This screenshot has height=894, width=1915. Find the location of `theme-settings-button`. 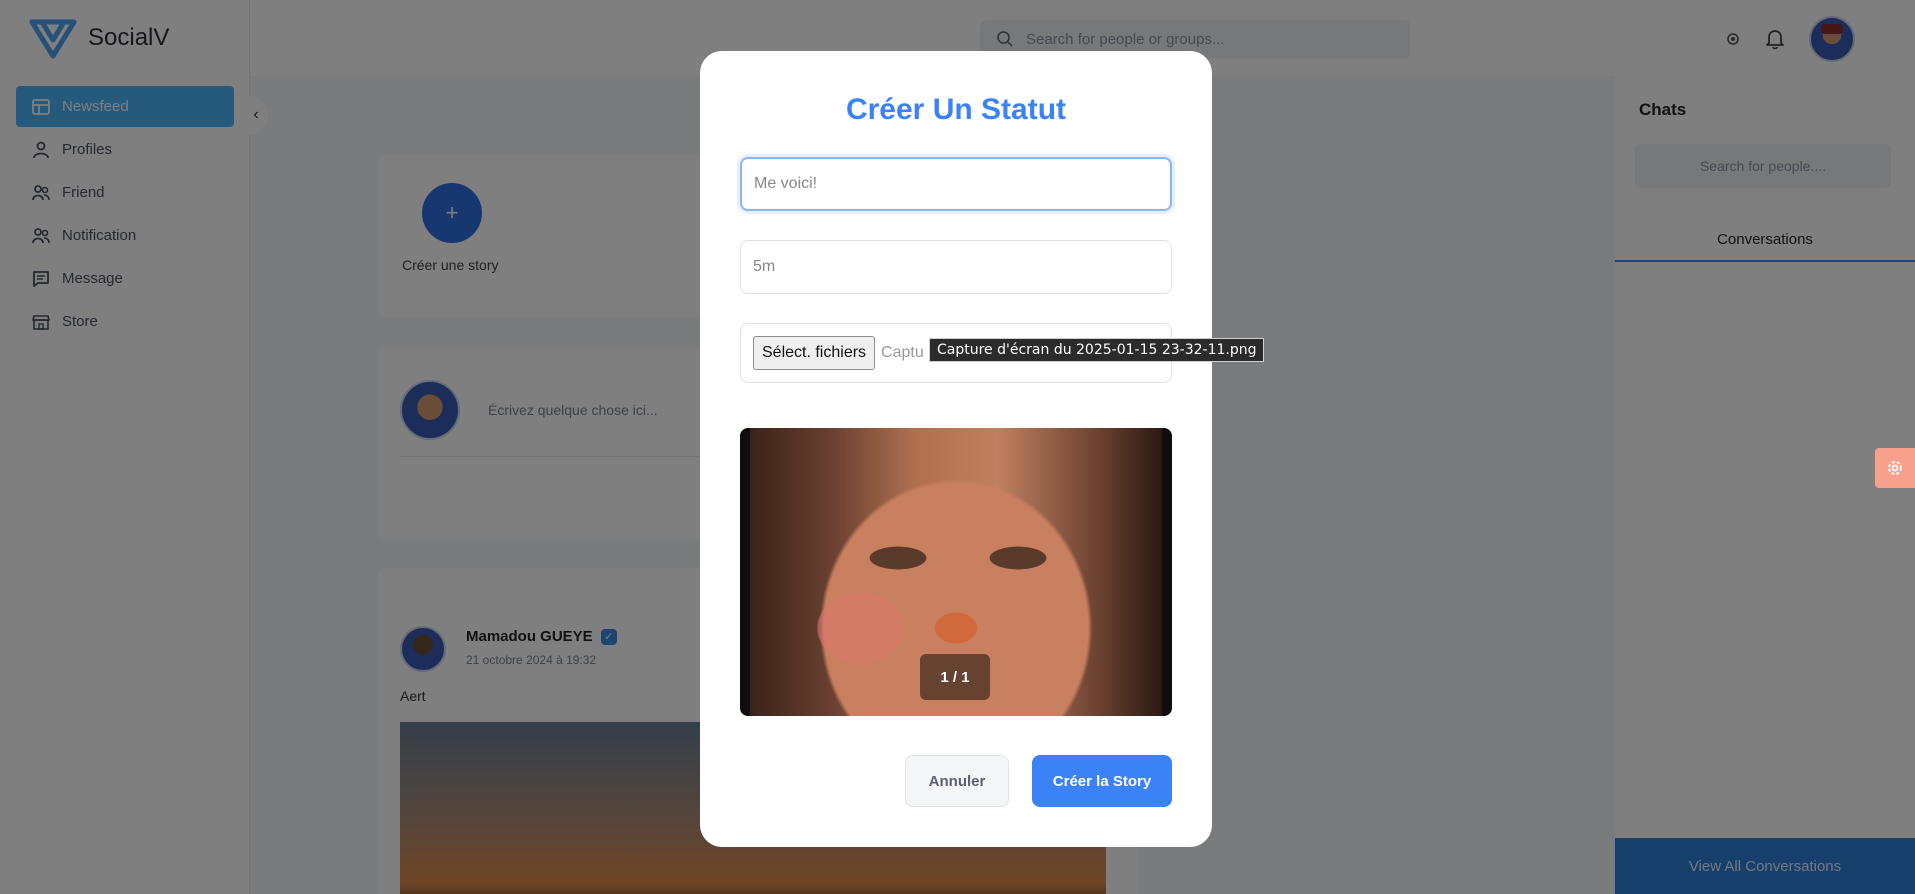

theme-settings-button is located at coordinates (1895, 468).